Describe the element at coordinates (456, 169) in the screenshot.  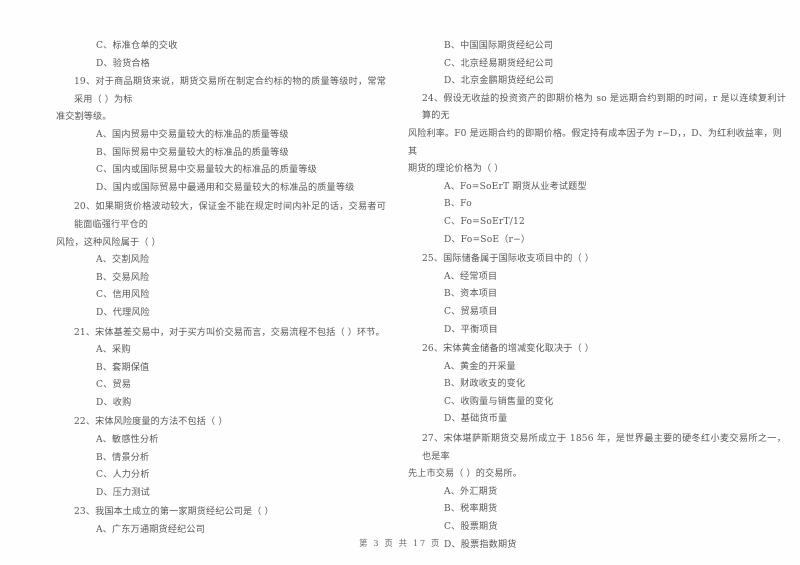
I see `question-stem-continued: 期货的理论价格为（ ）` at that location.